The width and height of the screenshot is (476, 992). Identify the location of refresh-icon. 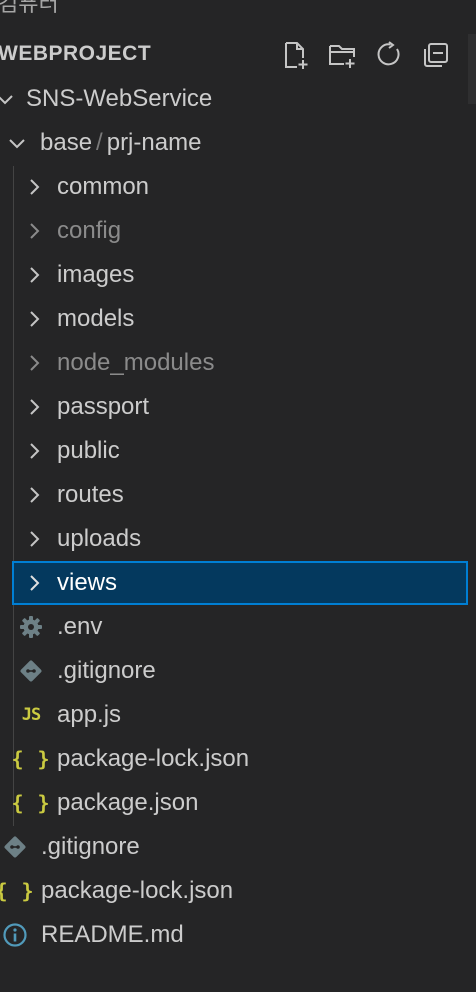
(388, 53).